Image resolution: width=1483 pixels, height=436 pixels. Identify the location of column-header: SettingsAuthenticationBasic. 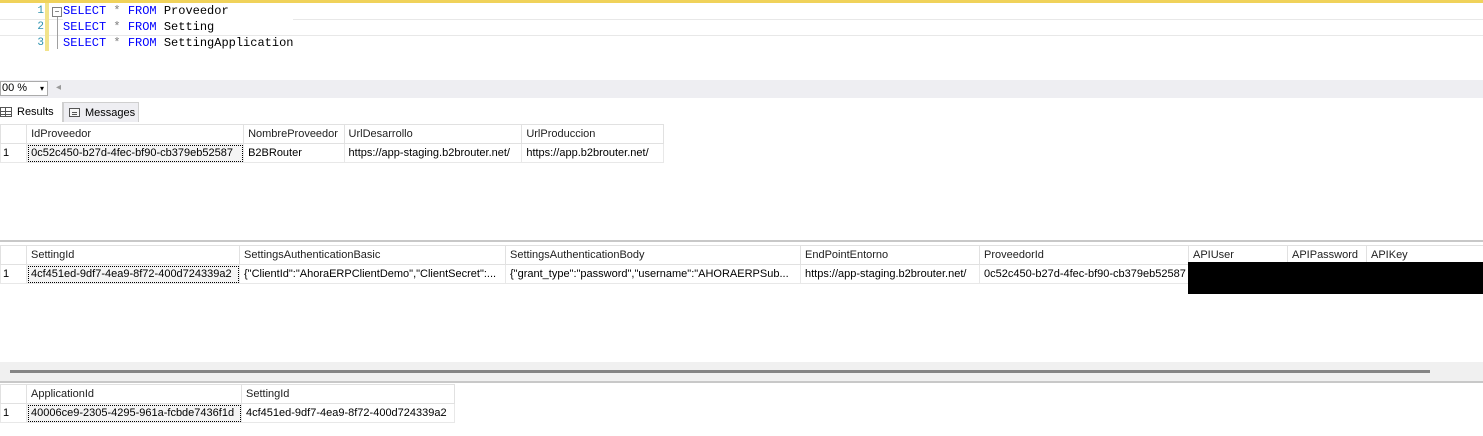
(372, 255).